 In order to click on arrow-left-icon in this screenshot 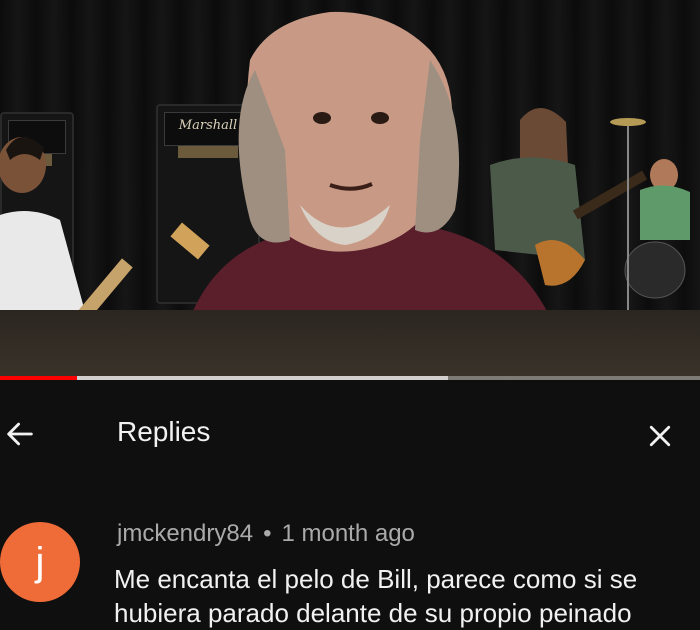, I will do `click(20, 434)`.